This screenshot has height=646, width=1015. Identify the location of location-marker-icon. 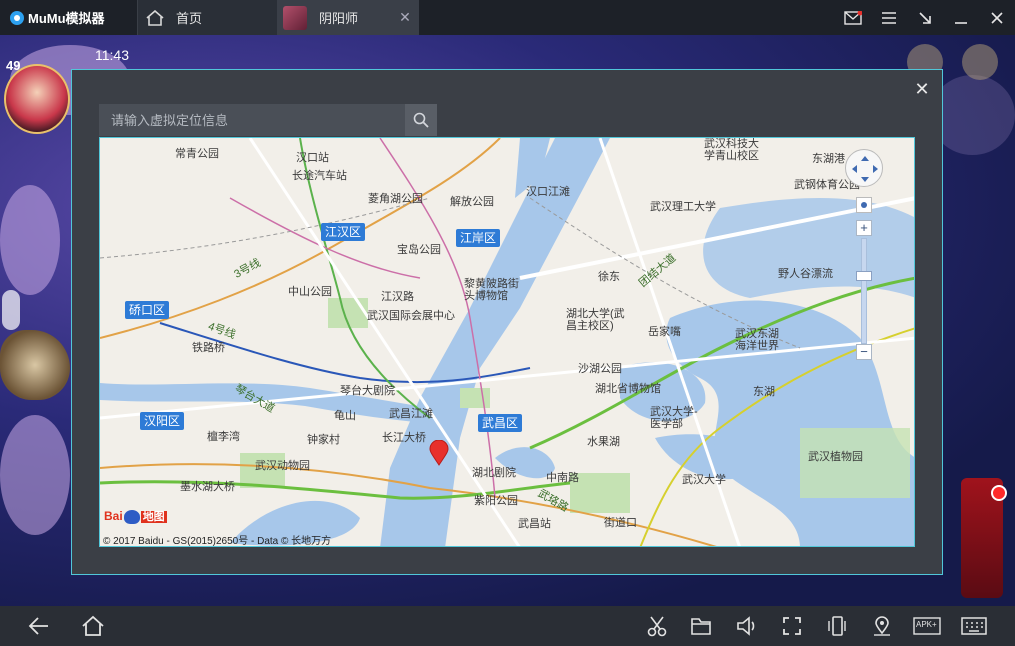
(439, 453).